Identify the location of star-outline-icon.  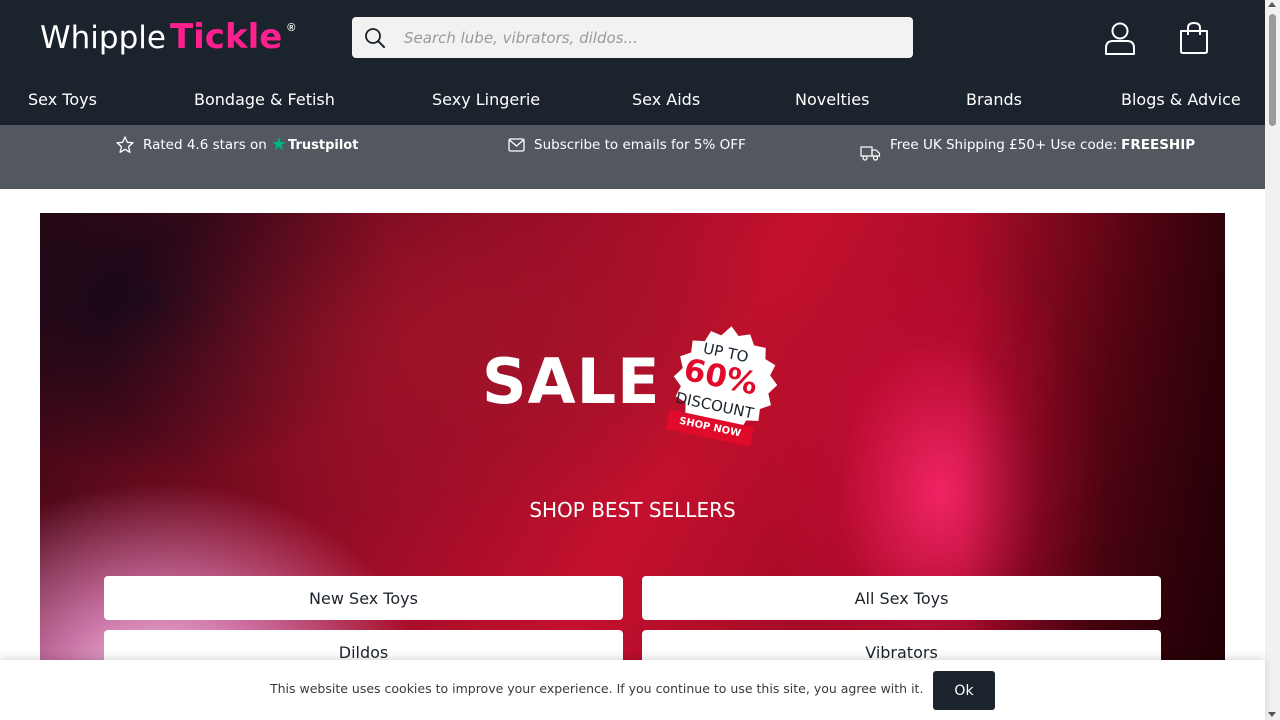
(125, 144).